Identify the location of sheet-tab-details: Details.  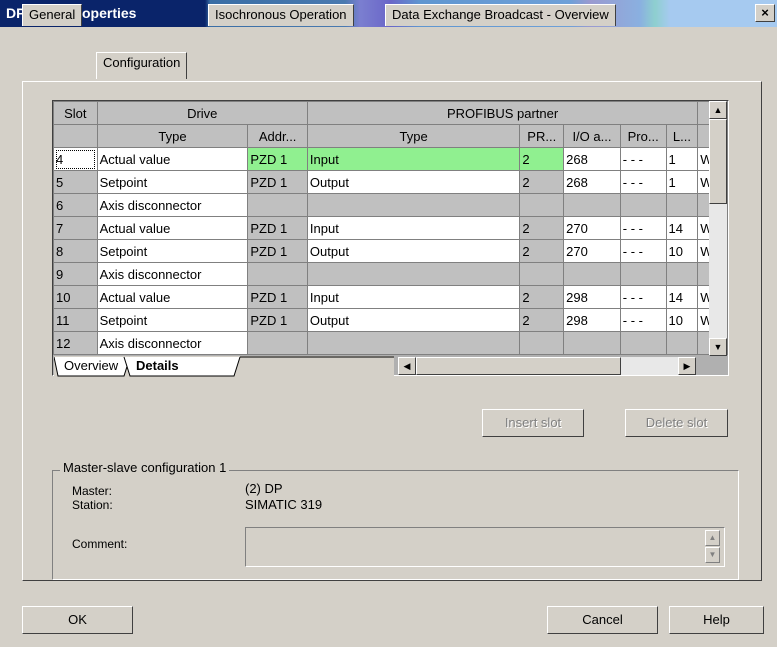
(157, 365).